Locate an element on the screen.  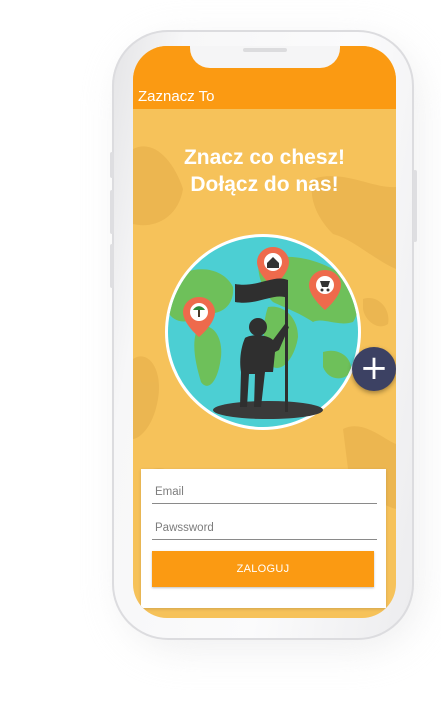
email-field is located at coordinates (264, 492).